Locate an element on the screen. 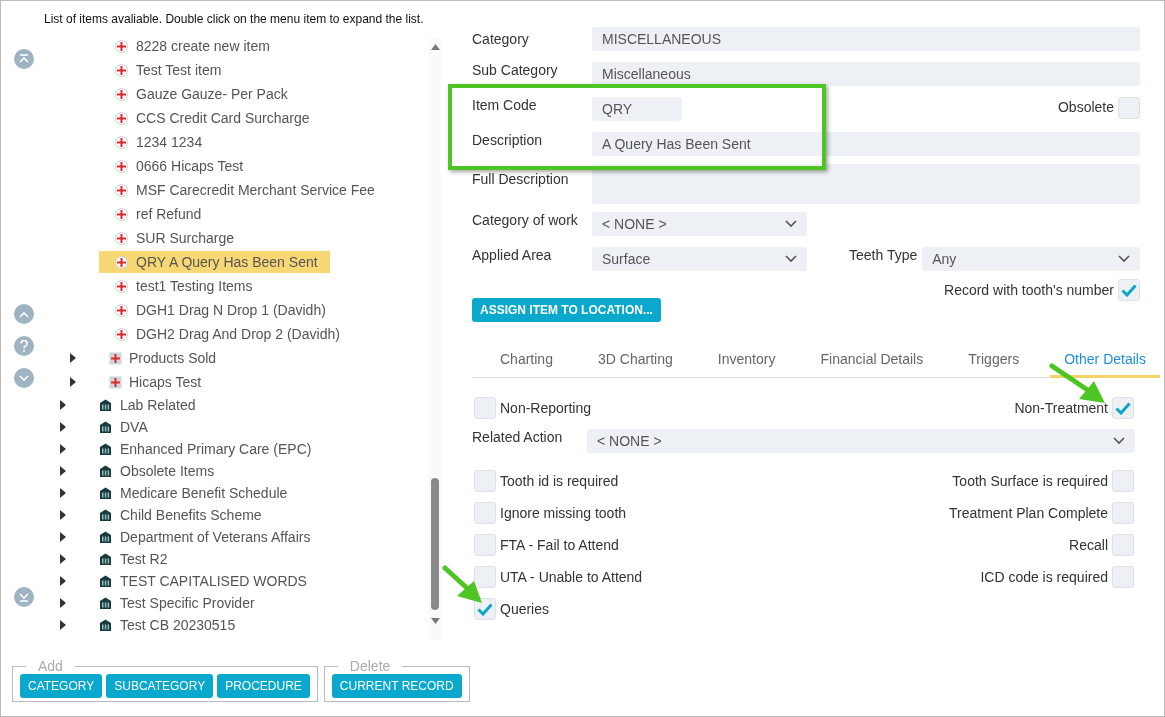 The height and width of the screenshot is (717, 1165). scroll-top-button is located at coordinates (24, 59).